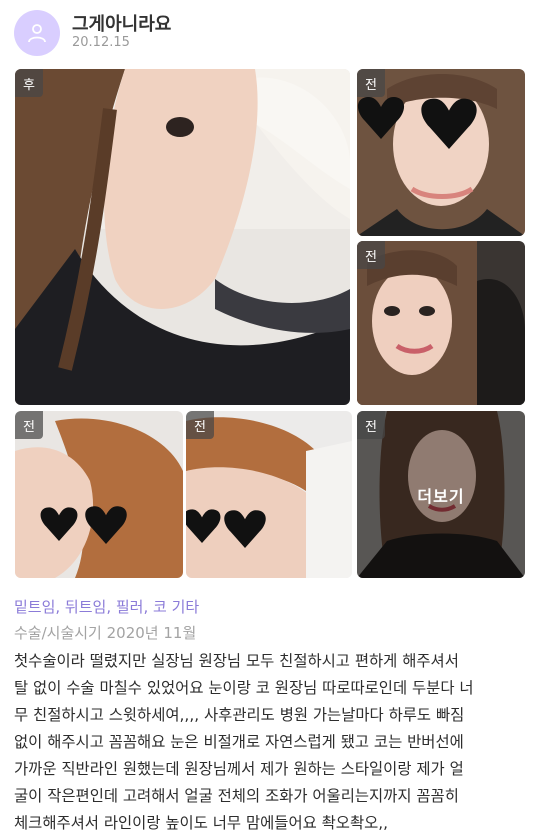  I want to click on photo-before-2: 전, so click(441, 323).